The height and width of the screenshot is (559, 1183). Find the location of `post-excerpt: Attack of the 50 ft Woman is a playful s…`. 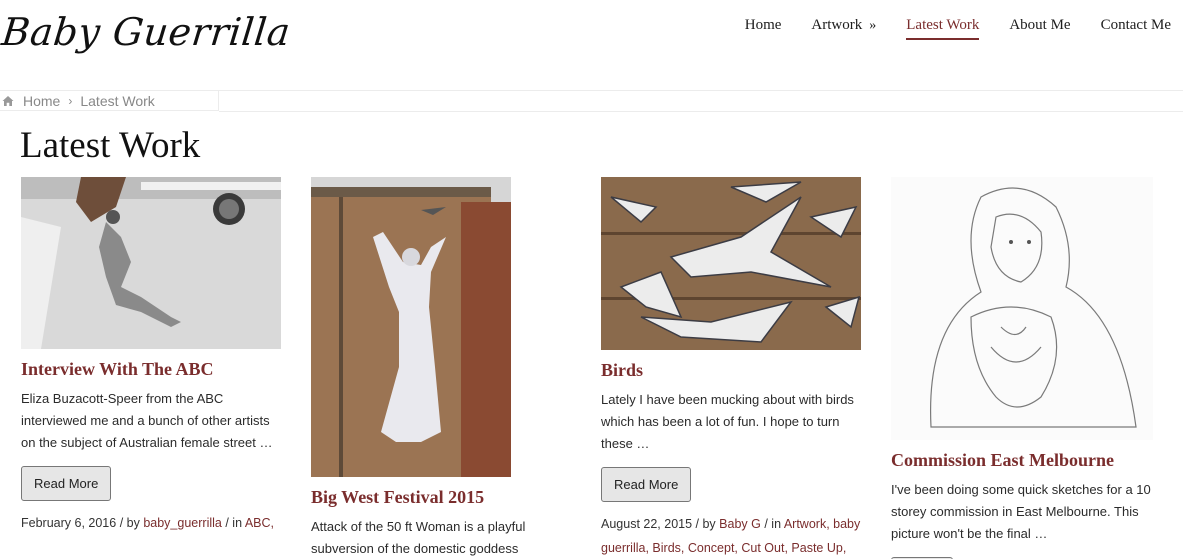

post-excerpt: Attack of the 50 ft Woman is a playful s… is located at coordinates (418, 537).